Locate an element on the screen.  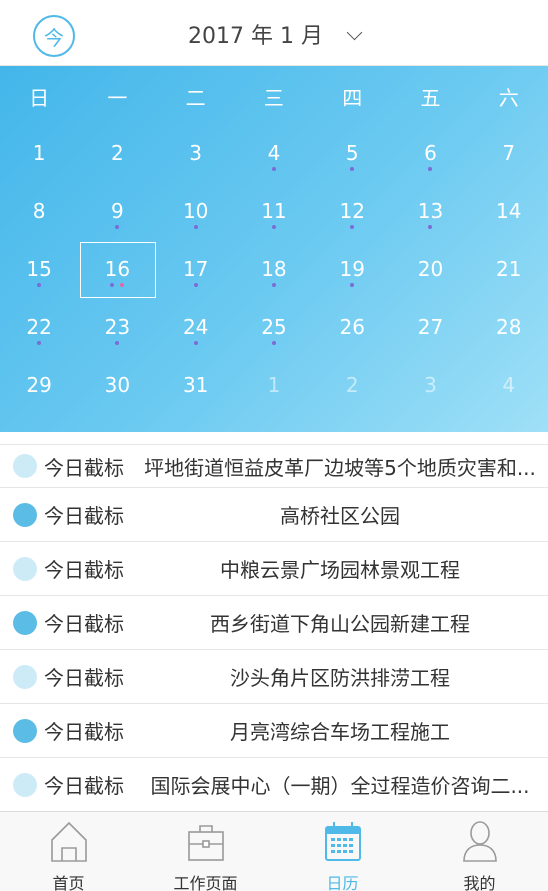
calendar-day: 14 is located at coordinates (509, 210).